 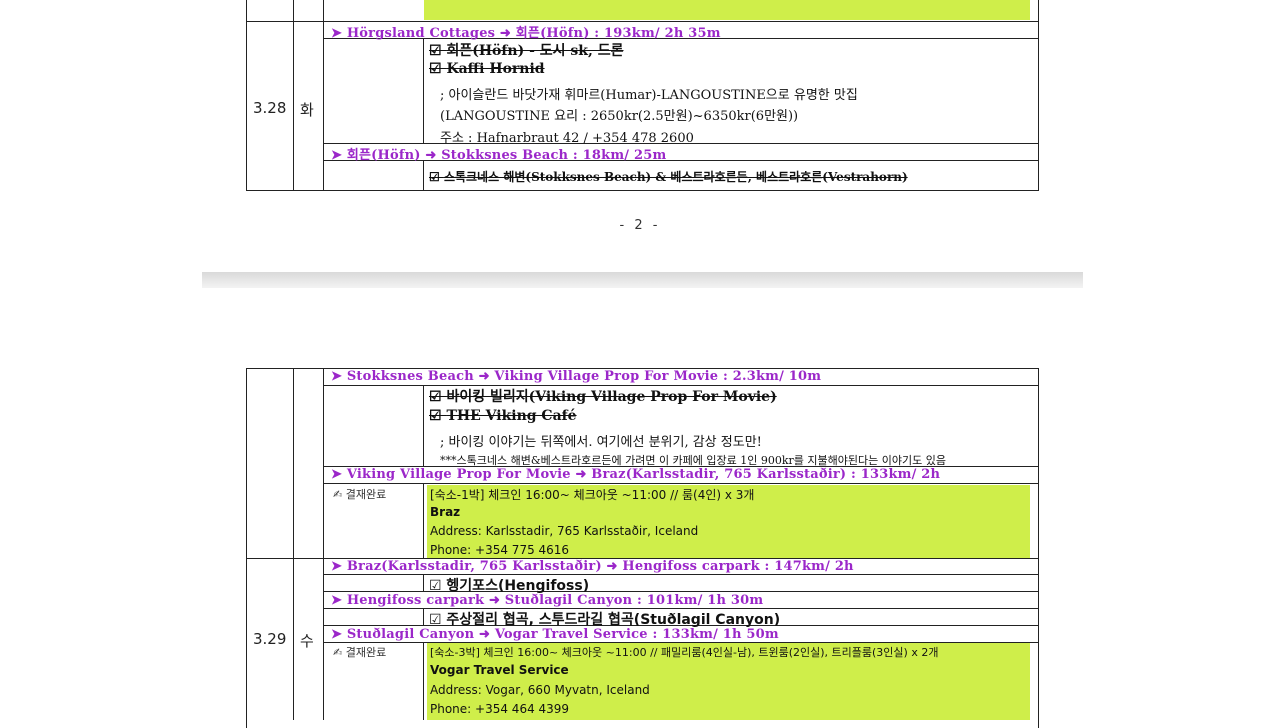 I want to click on date-cell-2: 3.29, so click(x=270, y=639).